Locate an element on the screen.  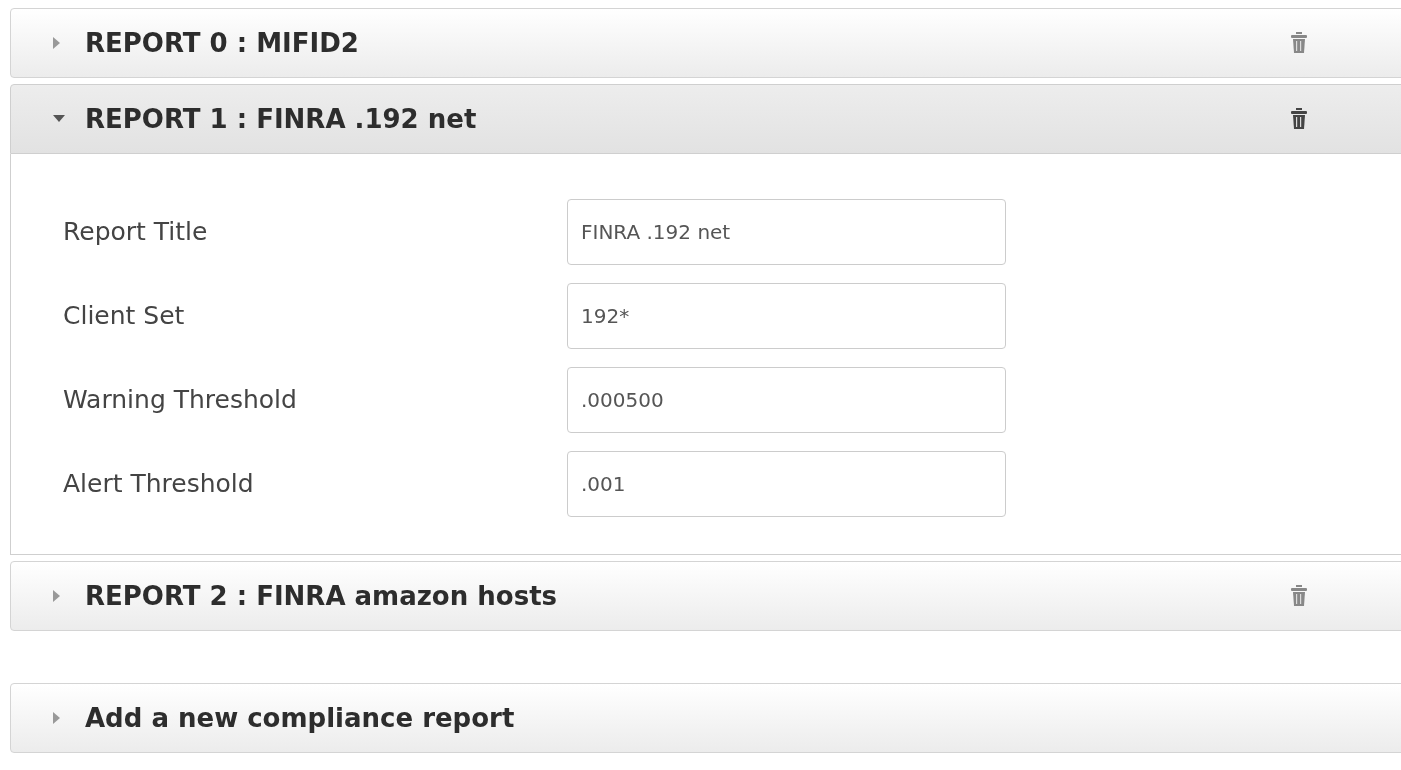
text-field: .001 is located at coordinates (786, 484).